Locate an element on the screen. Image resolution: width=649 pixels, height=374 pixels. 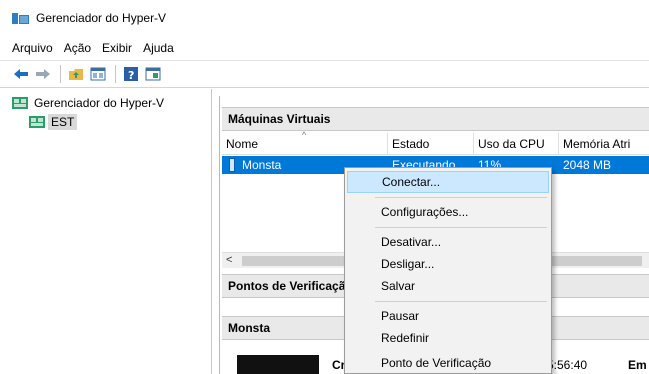
menu-ajuda: Ajuda is located at coordinates (158, 48).